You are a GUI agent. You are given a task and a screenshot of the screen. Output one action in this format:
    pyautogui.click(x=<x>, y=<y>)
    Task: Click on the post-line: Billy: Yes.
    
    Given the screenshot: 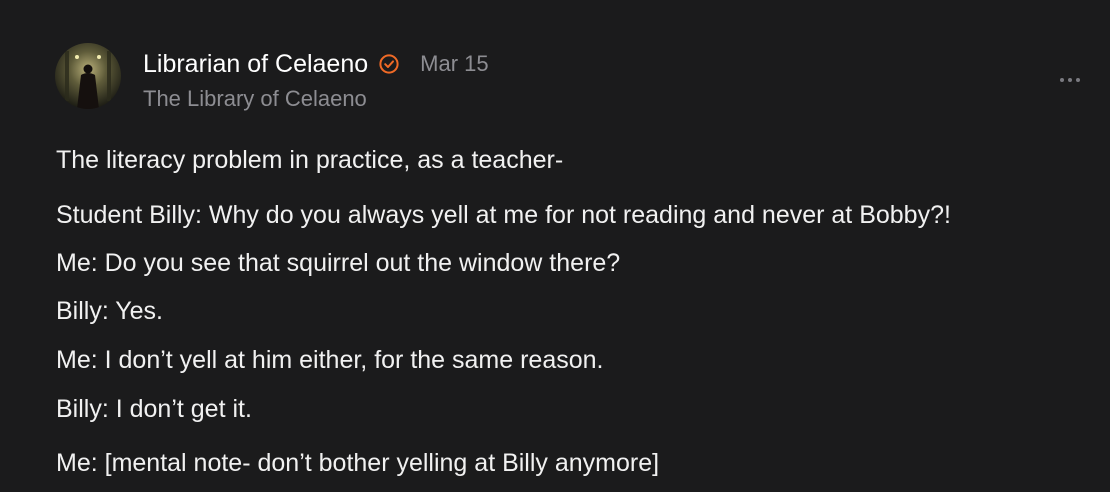 What is the action you would take?
    pyautogui.click(x=110, y=311)
    